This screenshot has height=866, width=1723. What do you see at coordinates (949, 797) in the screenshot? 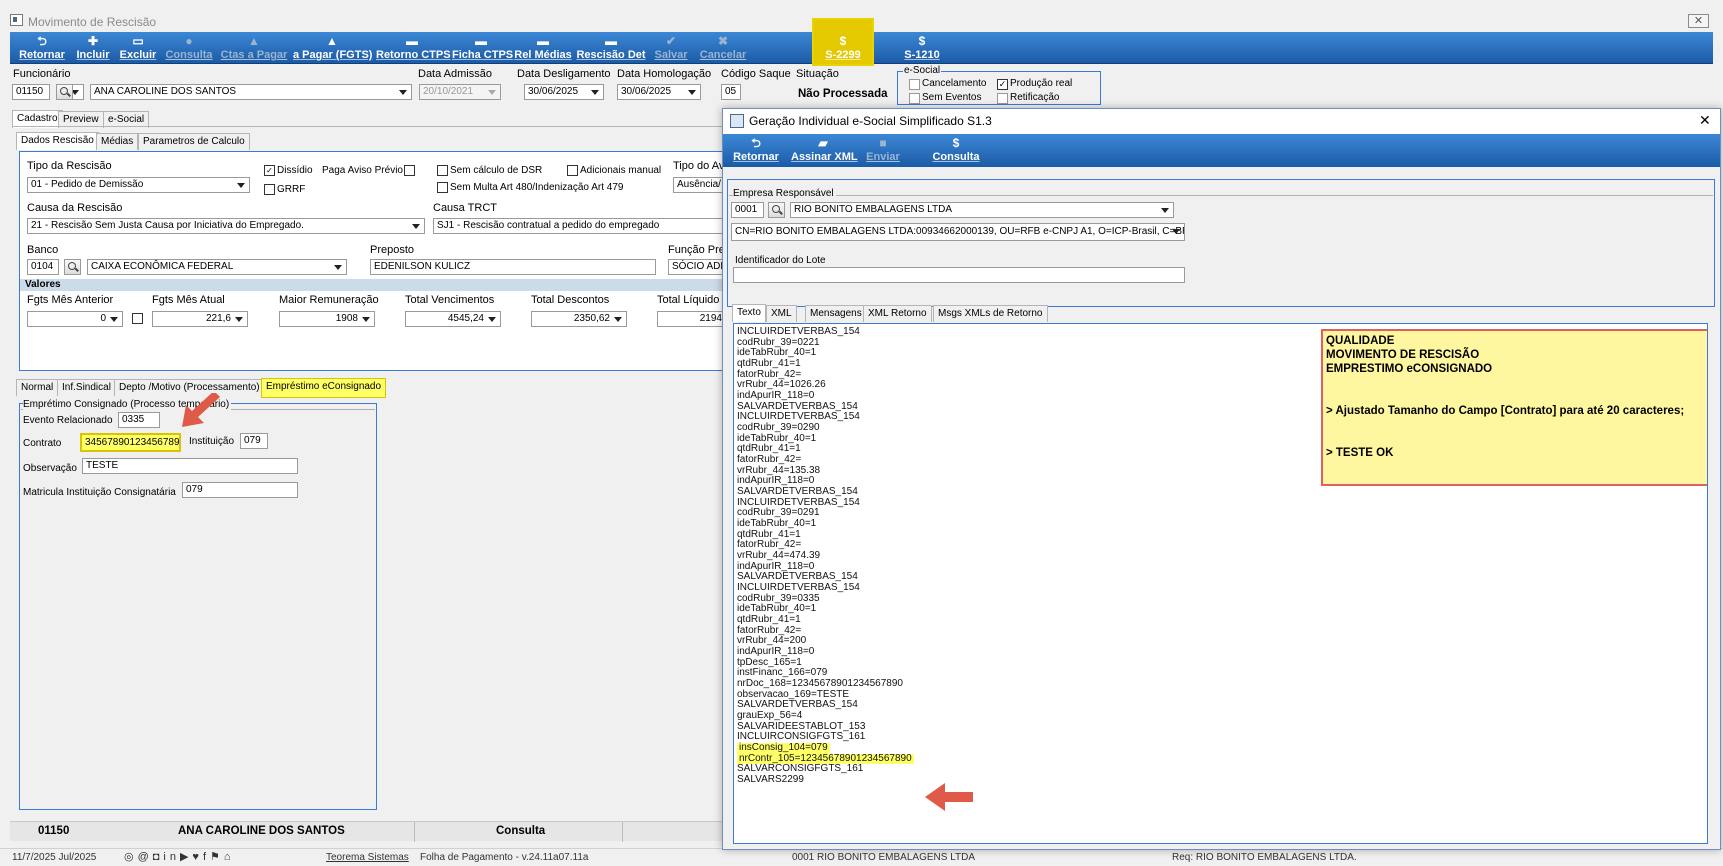
I see `red-arrow-icon` at bounding box center [949, 797].